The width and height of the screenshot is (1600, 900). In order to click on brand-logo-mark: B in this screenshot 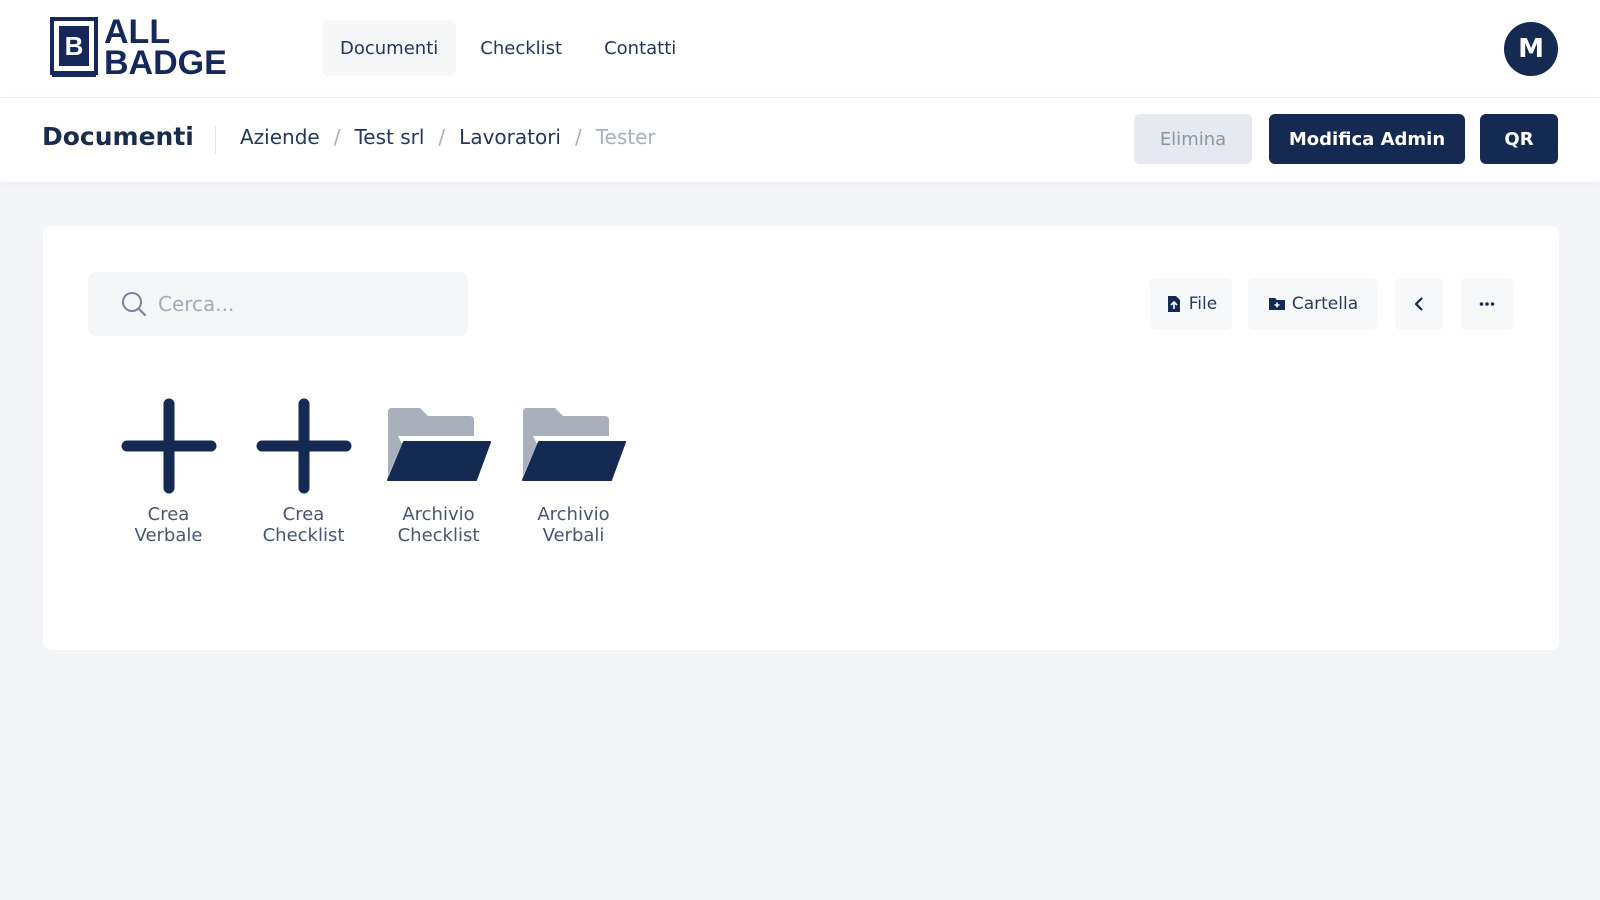, I will do `click(74, 47)`.